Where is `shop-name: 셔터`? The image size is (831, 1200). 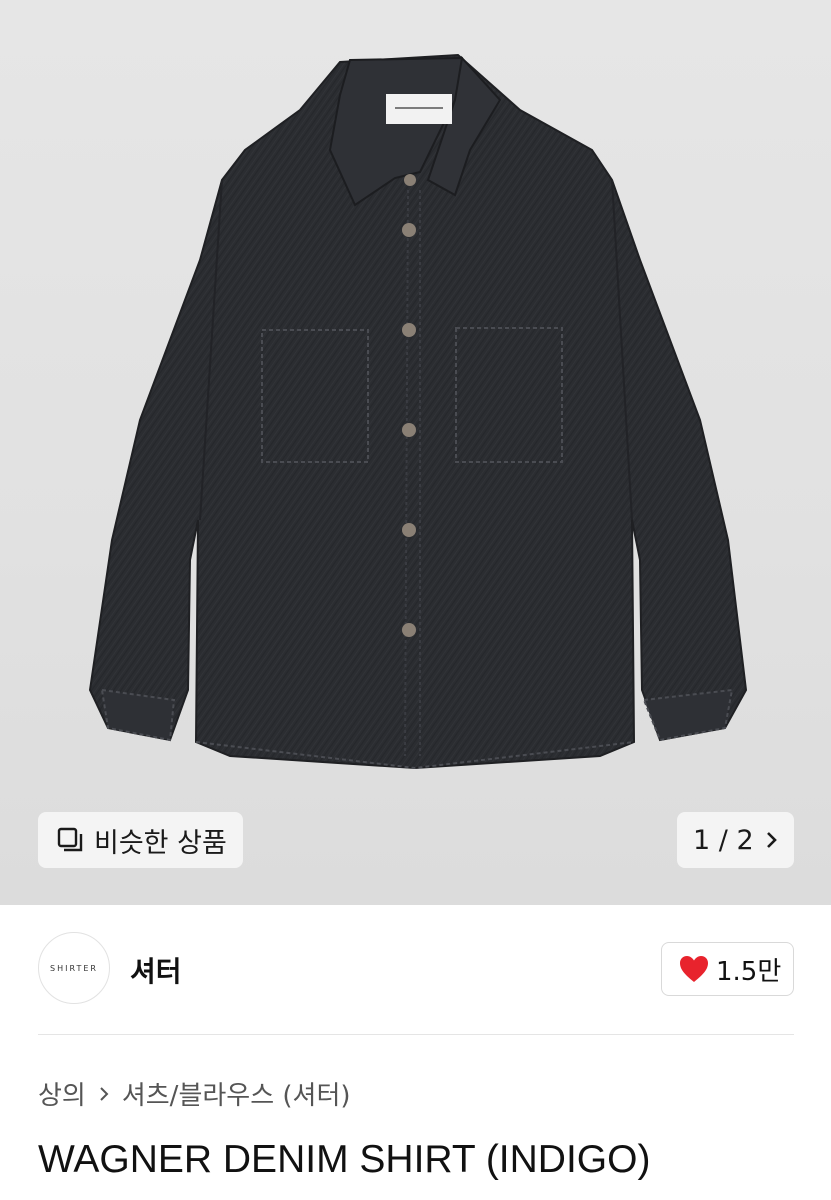
shop-name: 셔터 is located at coordinates (156, 970).